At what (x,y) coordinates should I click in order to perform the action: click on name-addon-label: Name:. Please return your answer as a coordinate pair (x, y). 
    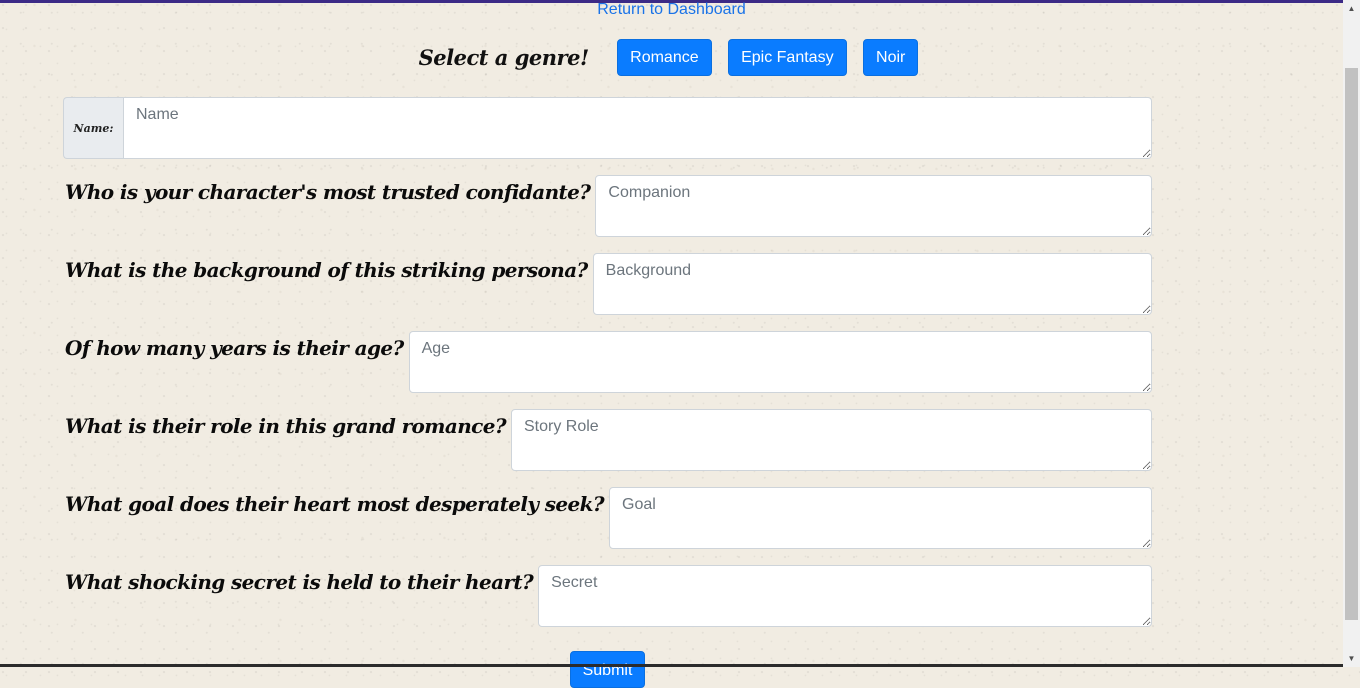
    Looking at the image, I should click on (93, 128).